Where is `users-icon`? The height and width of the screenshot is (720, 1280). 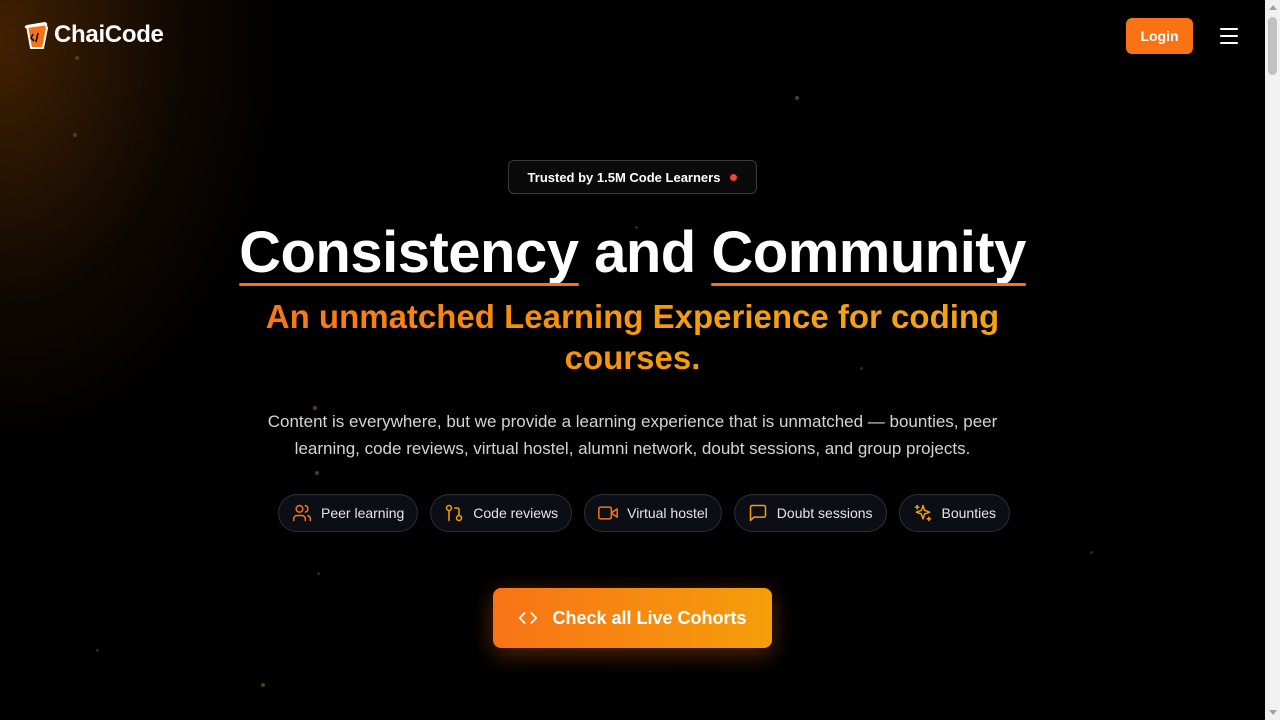 users-icon is located at coordinates (302, 513).